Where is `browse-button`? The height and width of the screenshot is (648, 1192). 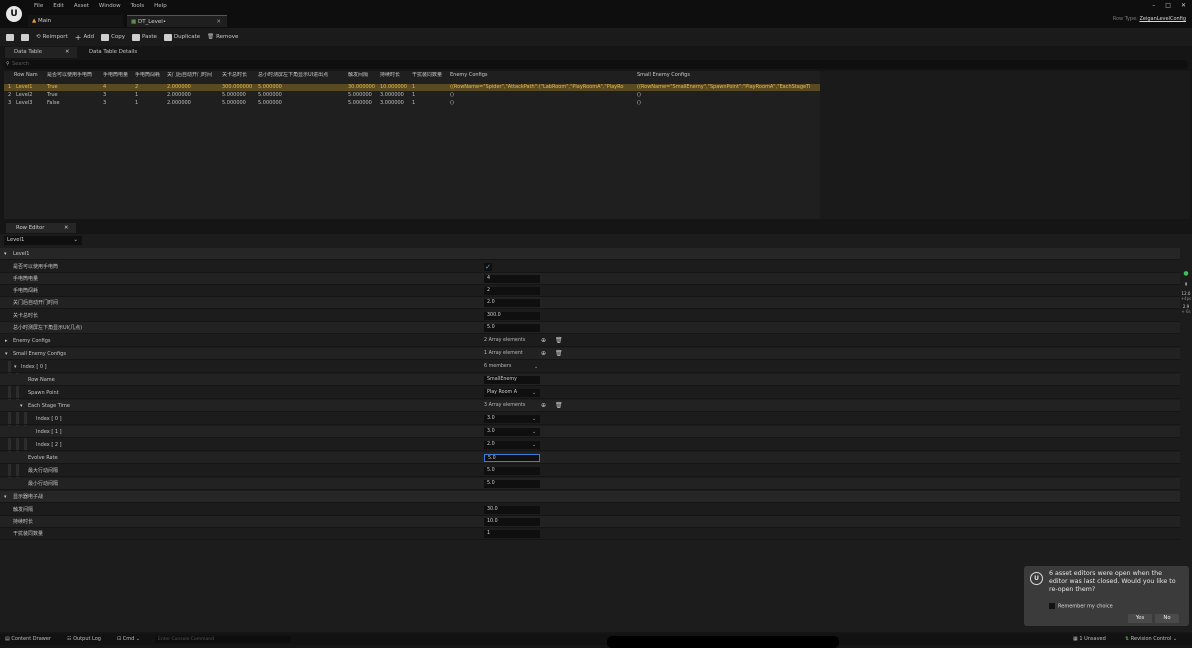
browse-button is located at coordinates (25, 37).